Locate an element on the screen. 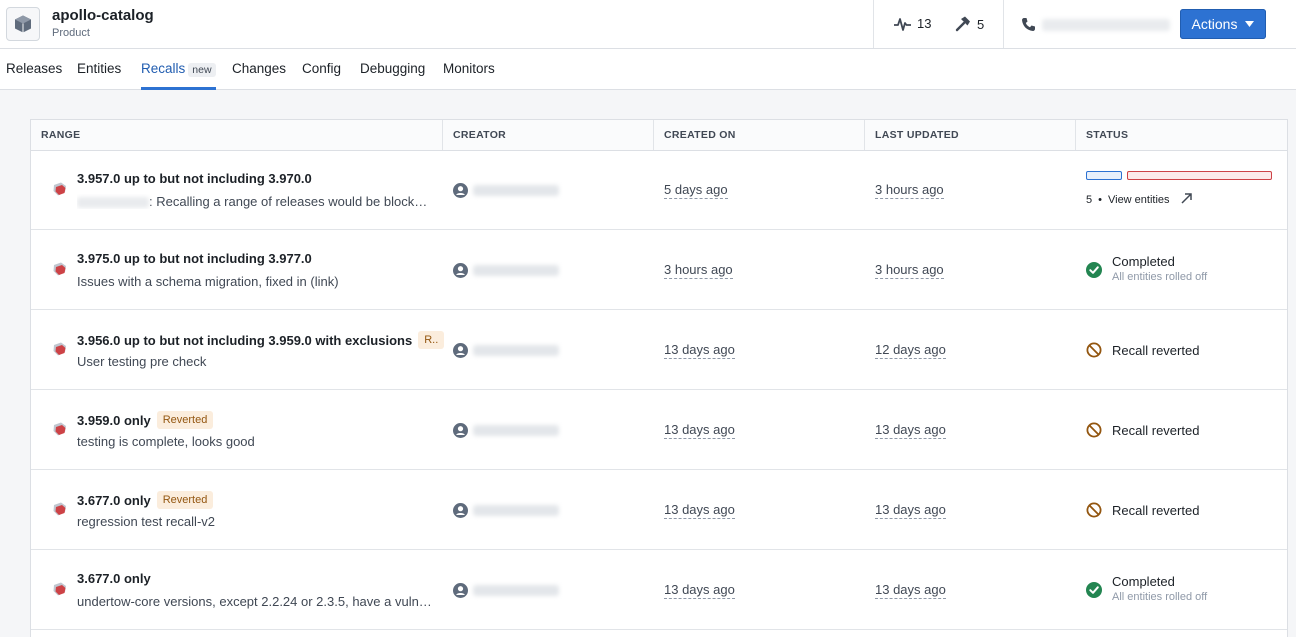 The image size is (1296, 637). tab-label: Changes is located at coordinates (259, 68).